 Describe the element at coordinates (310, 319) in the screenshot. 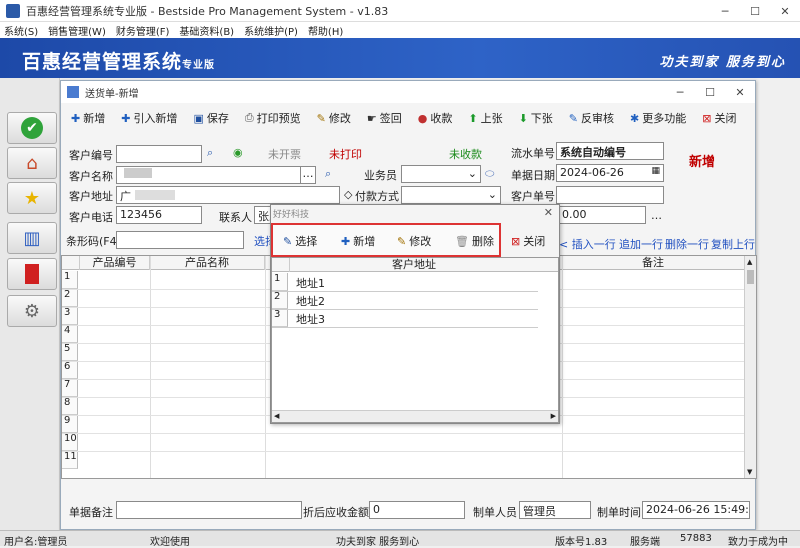

I see `address-cell: 地址3` at that location.